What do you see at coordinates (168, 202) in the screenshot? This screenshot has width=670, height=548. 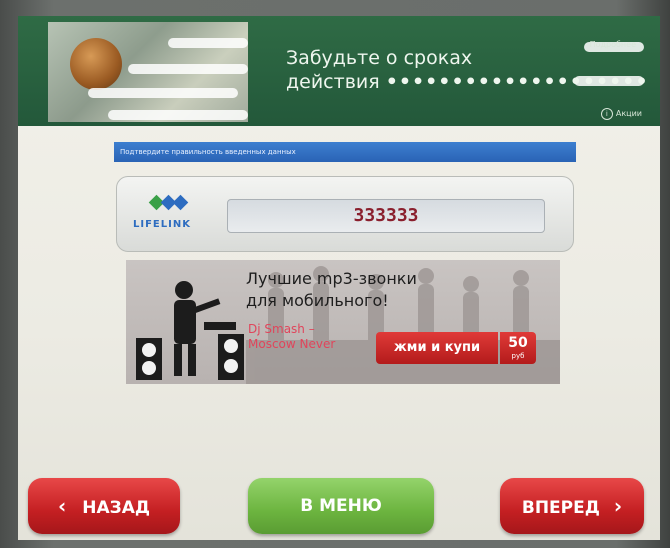 I see `lifelink-logo-icon` at bounding box center [168, 202].